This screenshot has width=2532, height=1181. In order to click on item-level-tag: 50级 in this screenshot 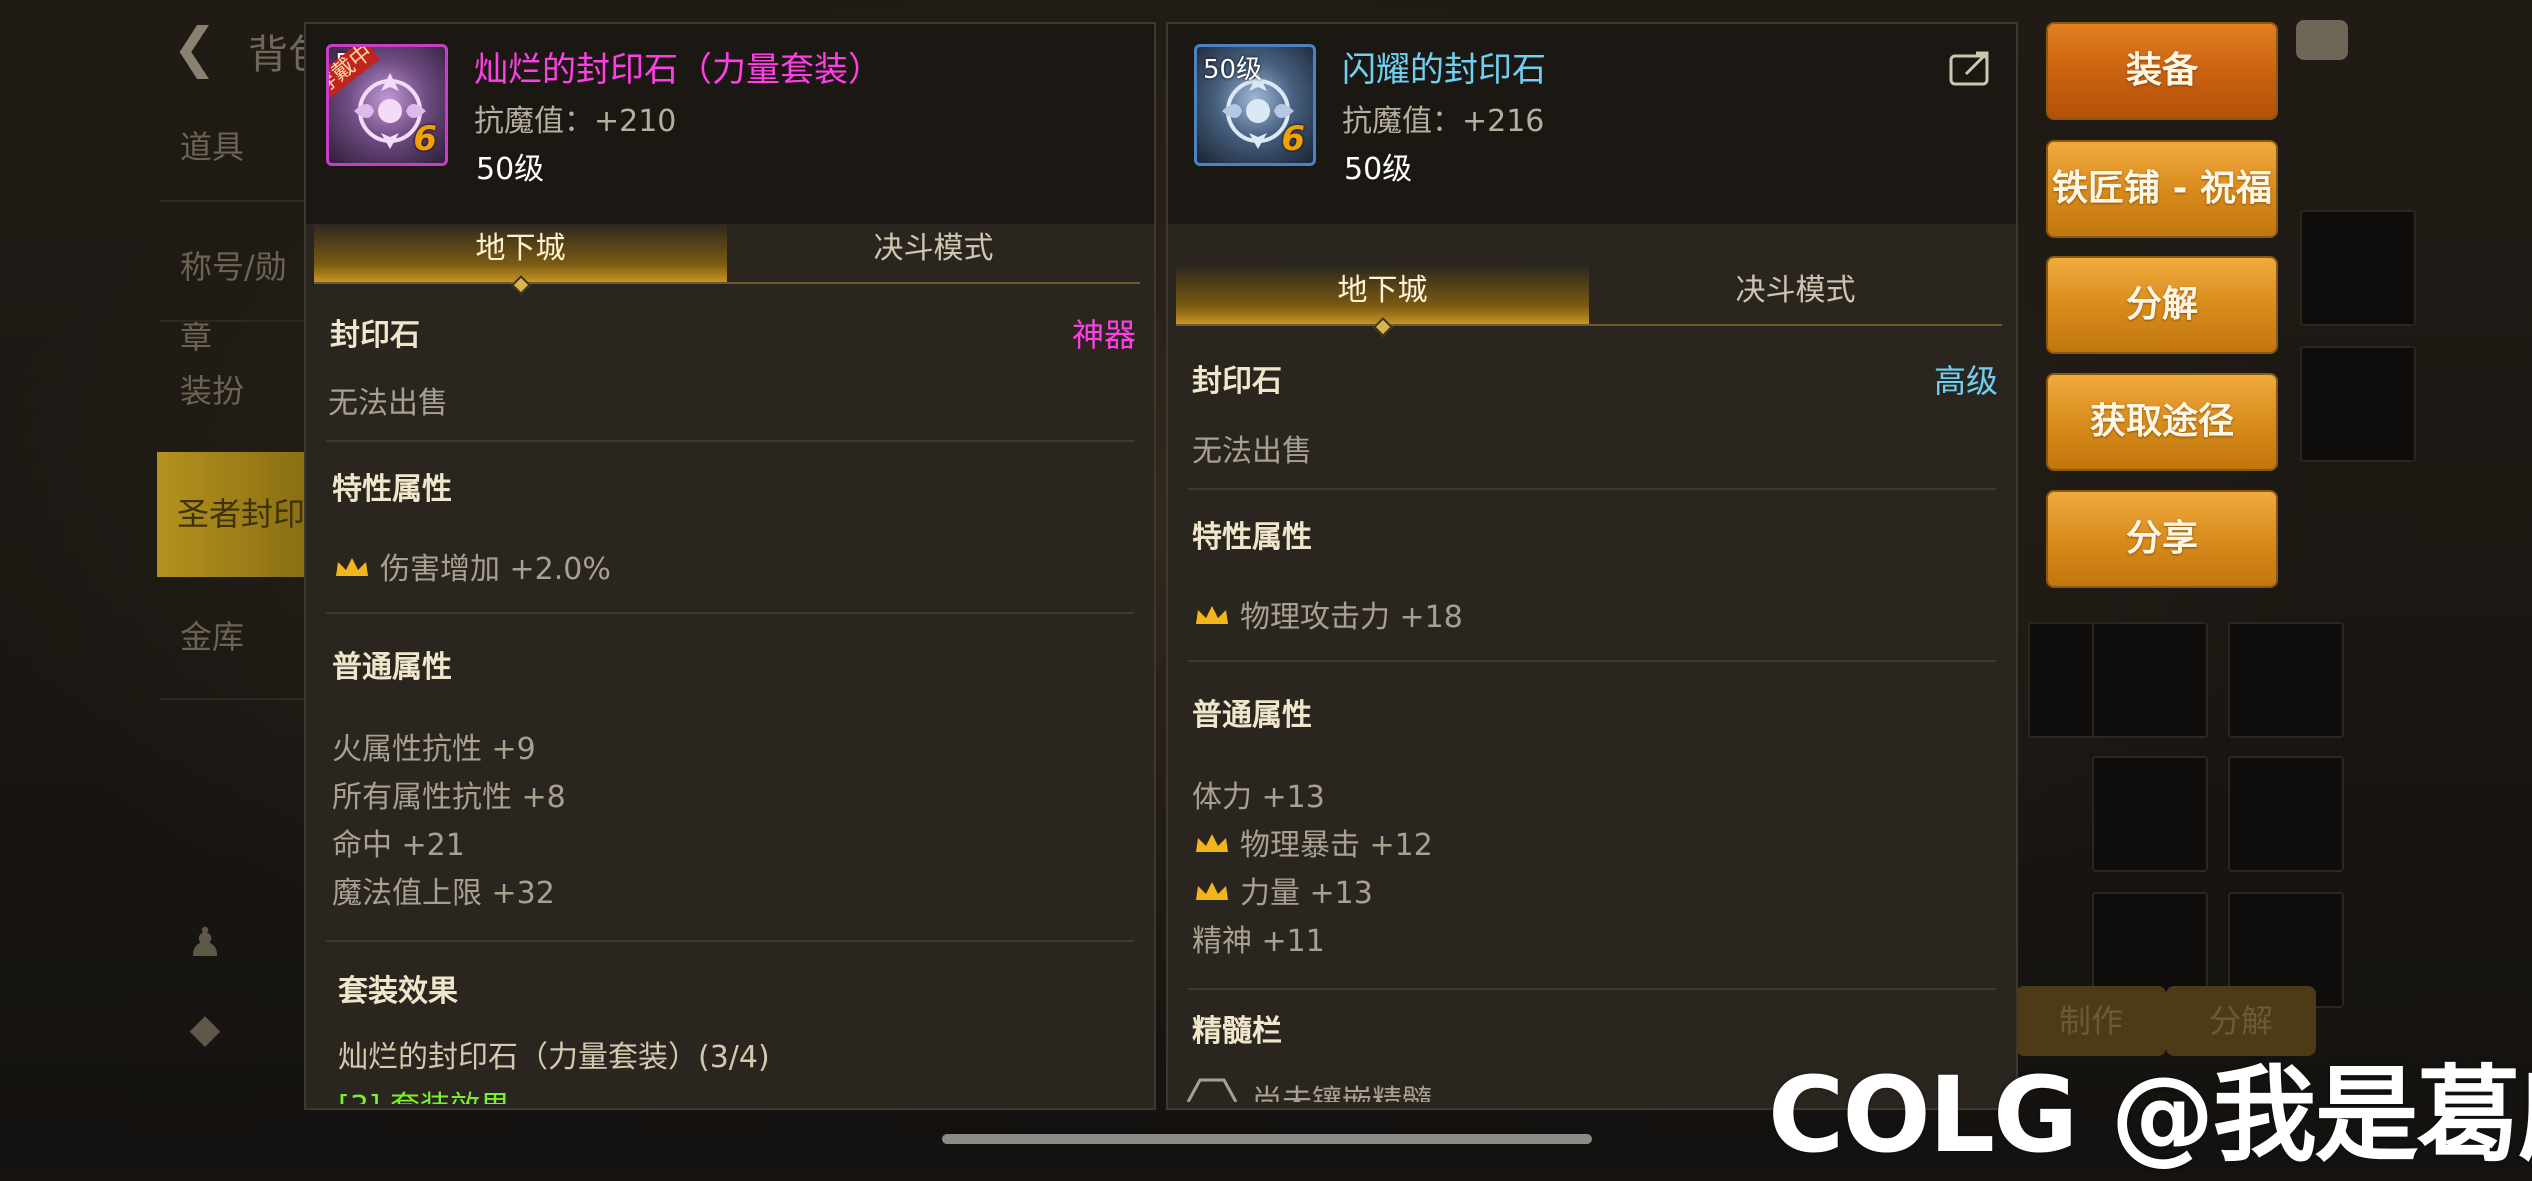, I will do `click(1233, 70)`.